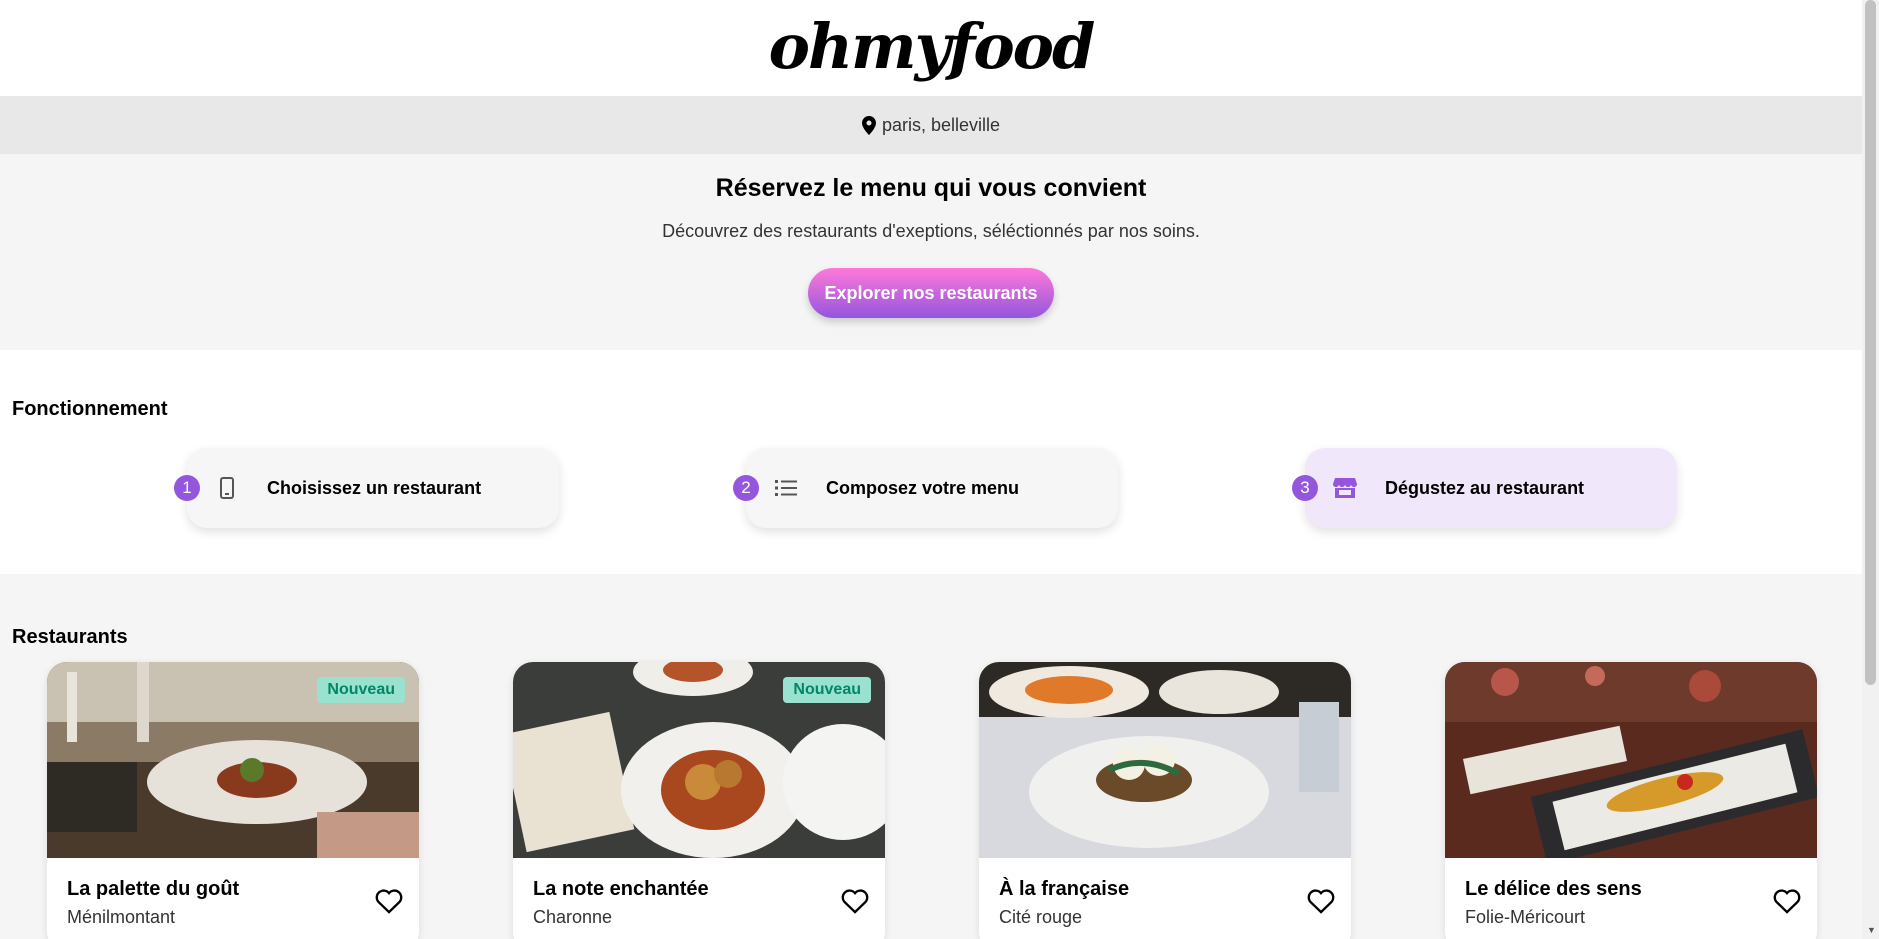  I want to click on restaurant-card: Le délice des sens Folie-Méricourt, so click(1631, 800).